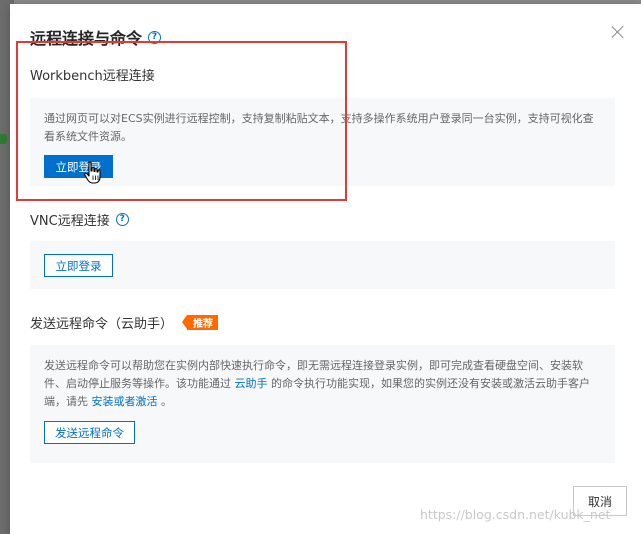  I want to click on dialog-title: 远程连接与命令, so click(86, 38).